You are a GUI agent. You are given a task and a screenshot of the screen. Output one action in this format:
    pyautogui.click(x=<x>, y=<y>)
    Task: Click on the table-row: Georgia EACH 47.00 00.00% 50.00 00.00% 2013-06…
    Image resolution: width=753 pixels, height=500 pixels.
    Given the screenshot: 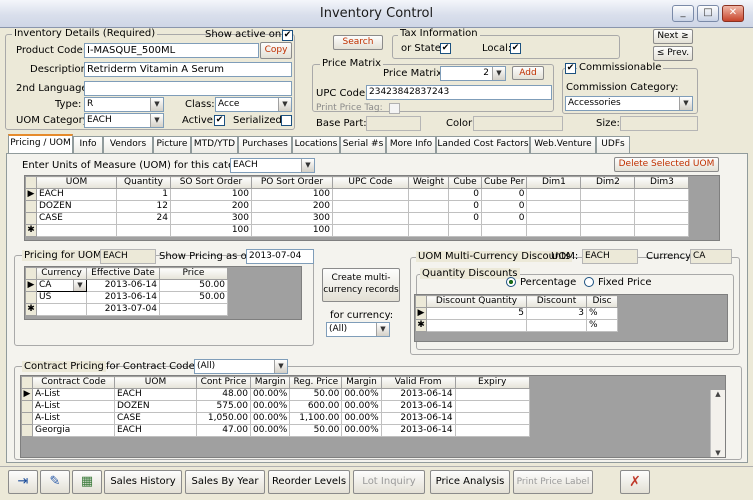 What is the action you would take?
    pyautogui.click(x=275, y=430)
    